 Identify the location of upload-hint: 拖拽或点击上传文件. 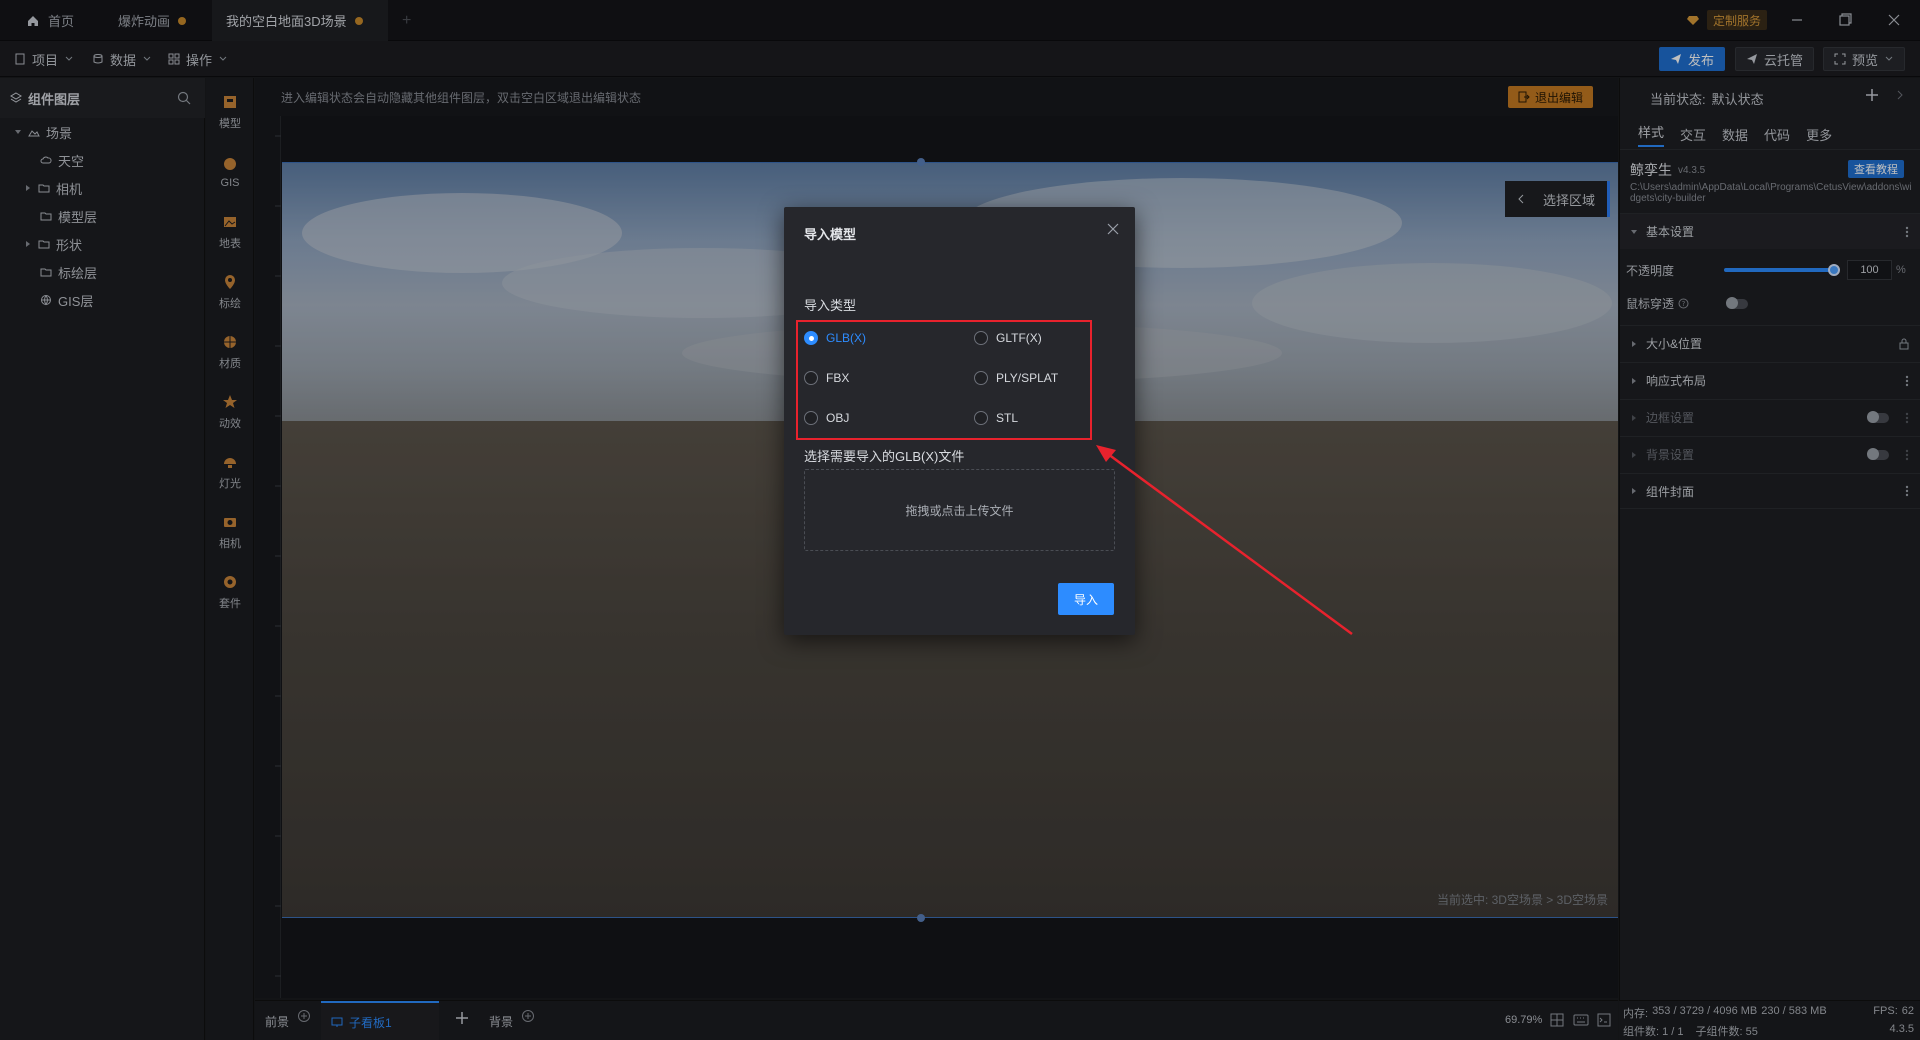
(959, 510).